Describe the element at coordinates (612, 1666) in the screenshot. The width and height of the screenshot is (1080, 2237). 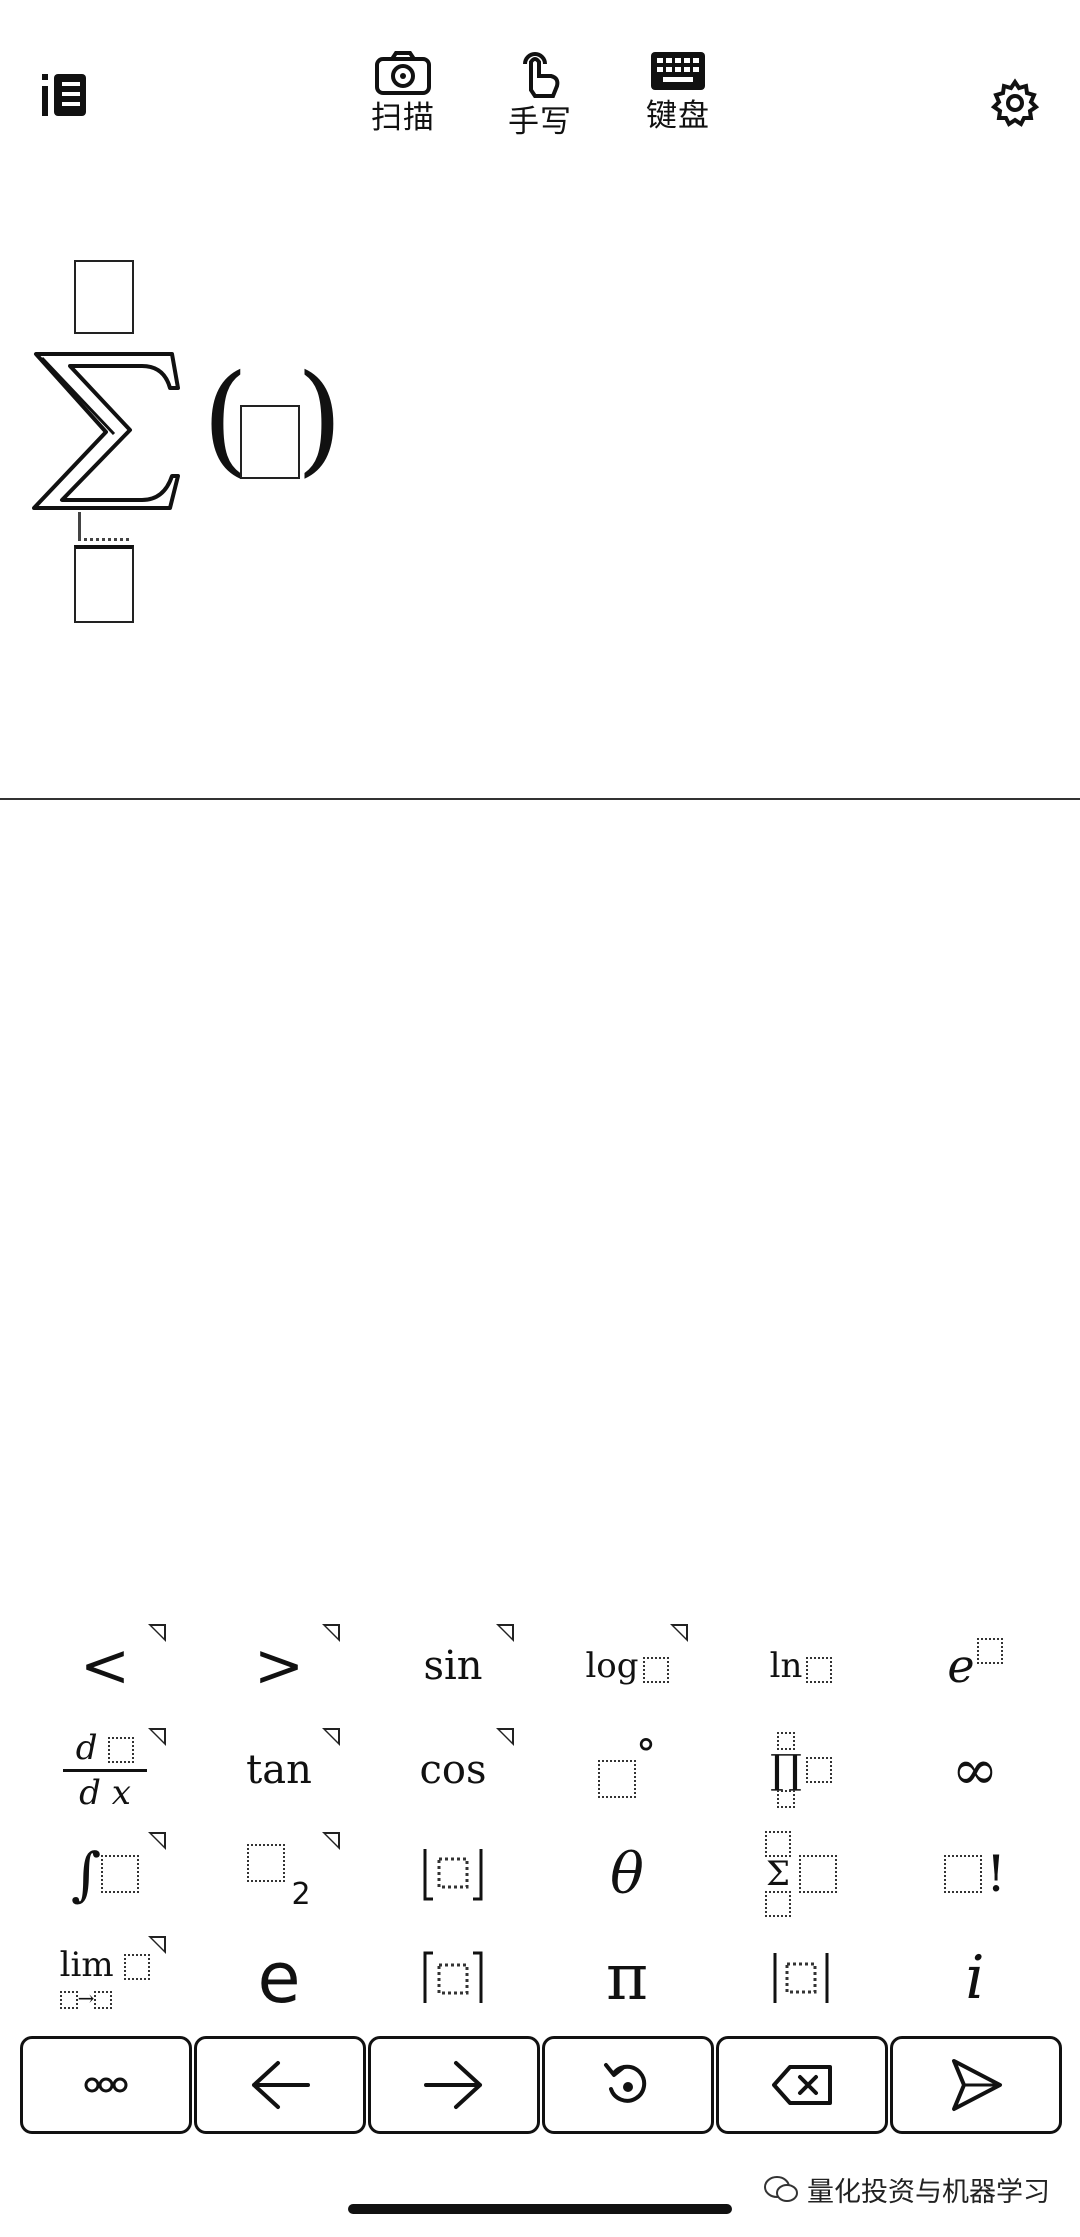
I see `log-label: log` at that location.